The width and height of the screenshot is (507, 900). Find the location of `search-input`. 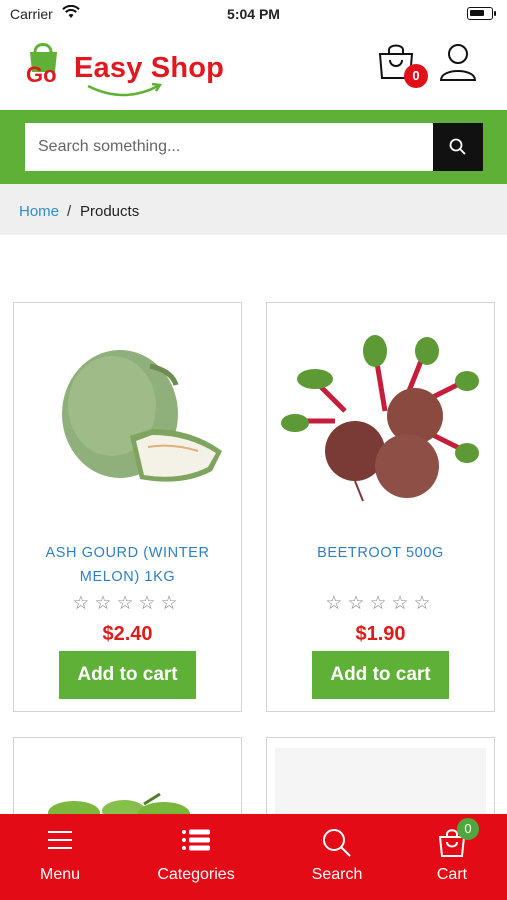

search-input is located at coordinates (229, 147).